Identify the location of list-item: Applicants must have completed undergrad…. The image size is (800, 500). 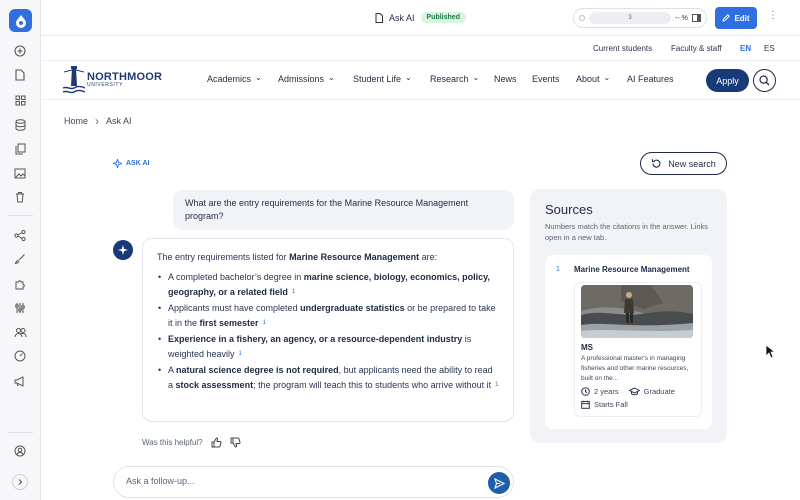
(328, 316).